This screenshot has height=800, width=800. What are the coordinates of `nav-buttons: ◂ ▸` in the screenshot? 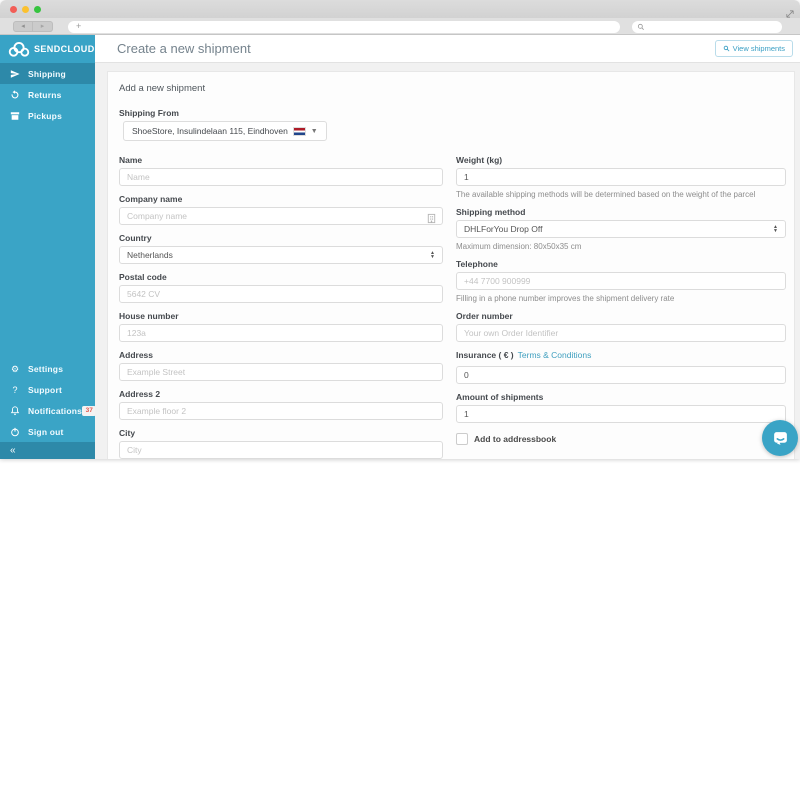 It's located at (33, 26).